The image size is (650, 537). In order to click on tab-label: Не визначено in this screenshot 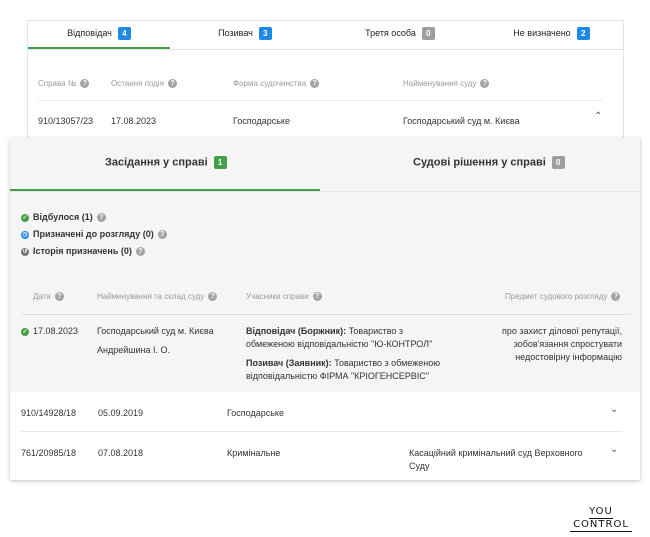, I will do `click(542, 33)`.